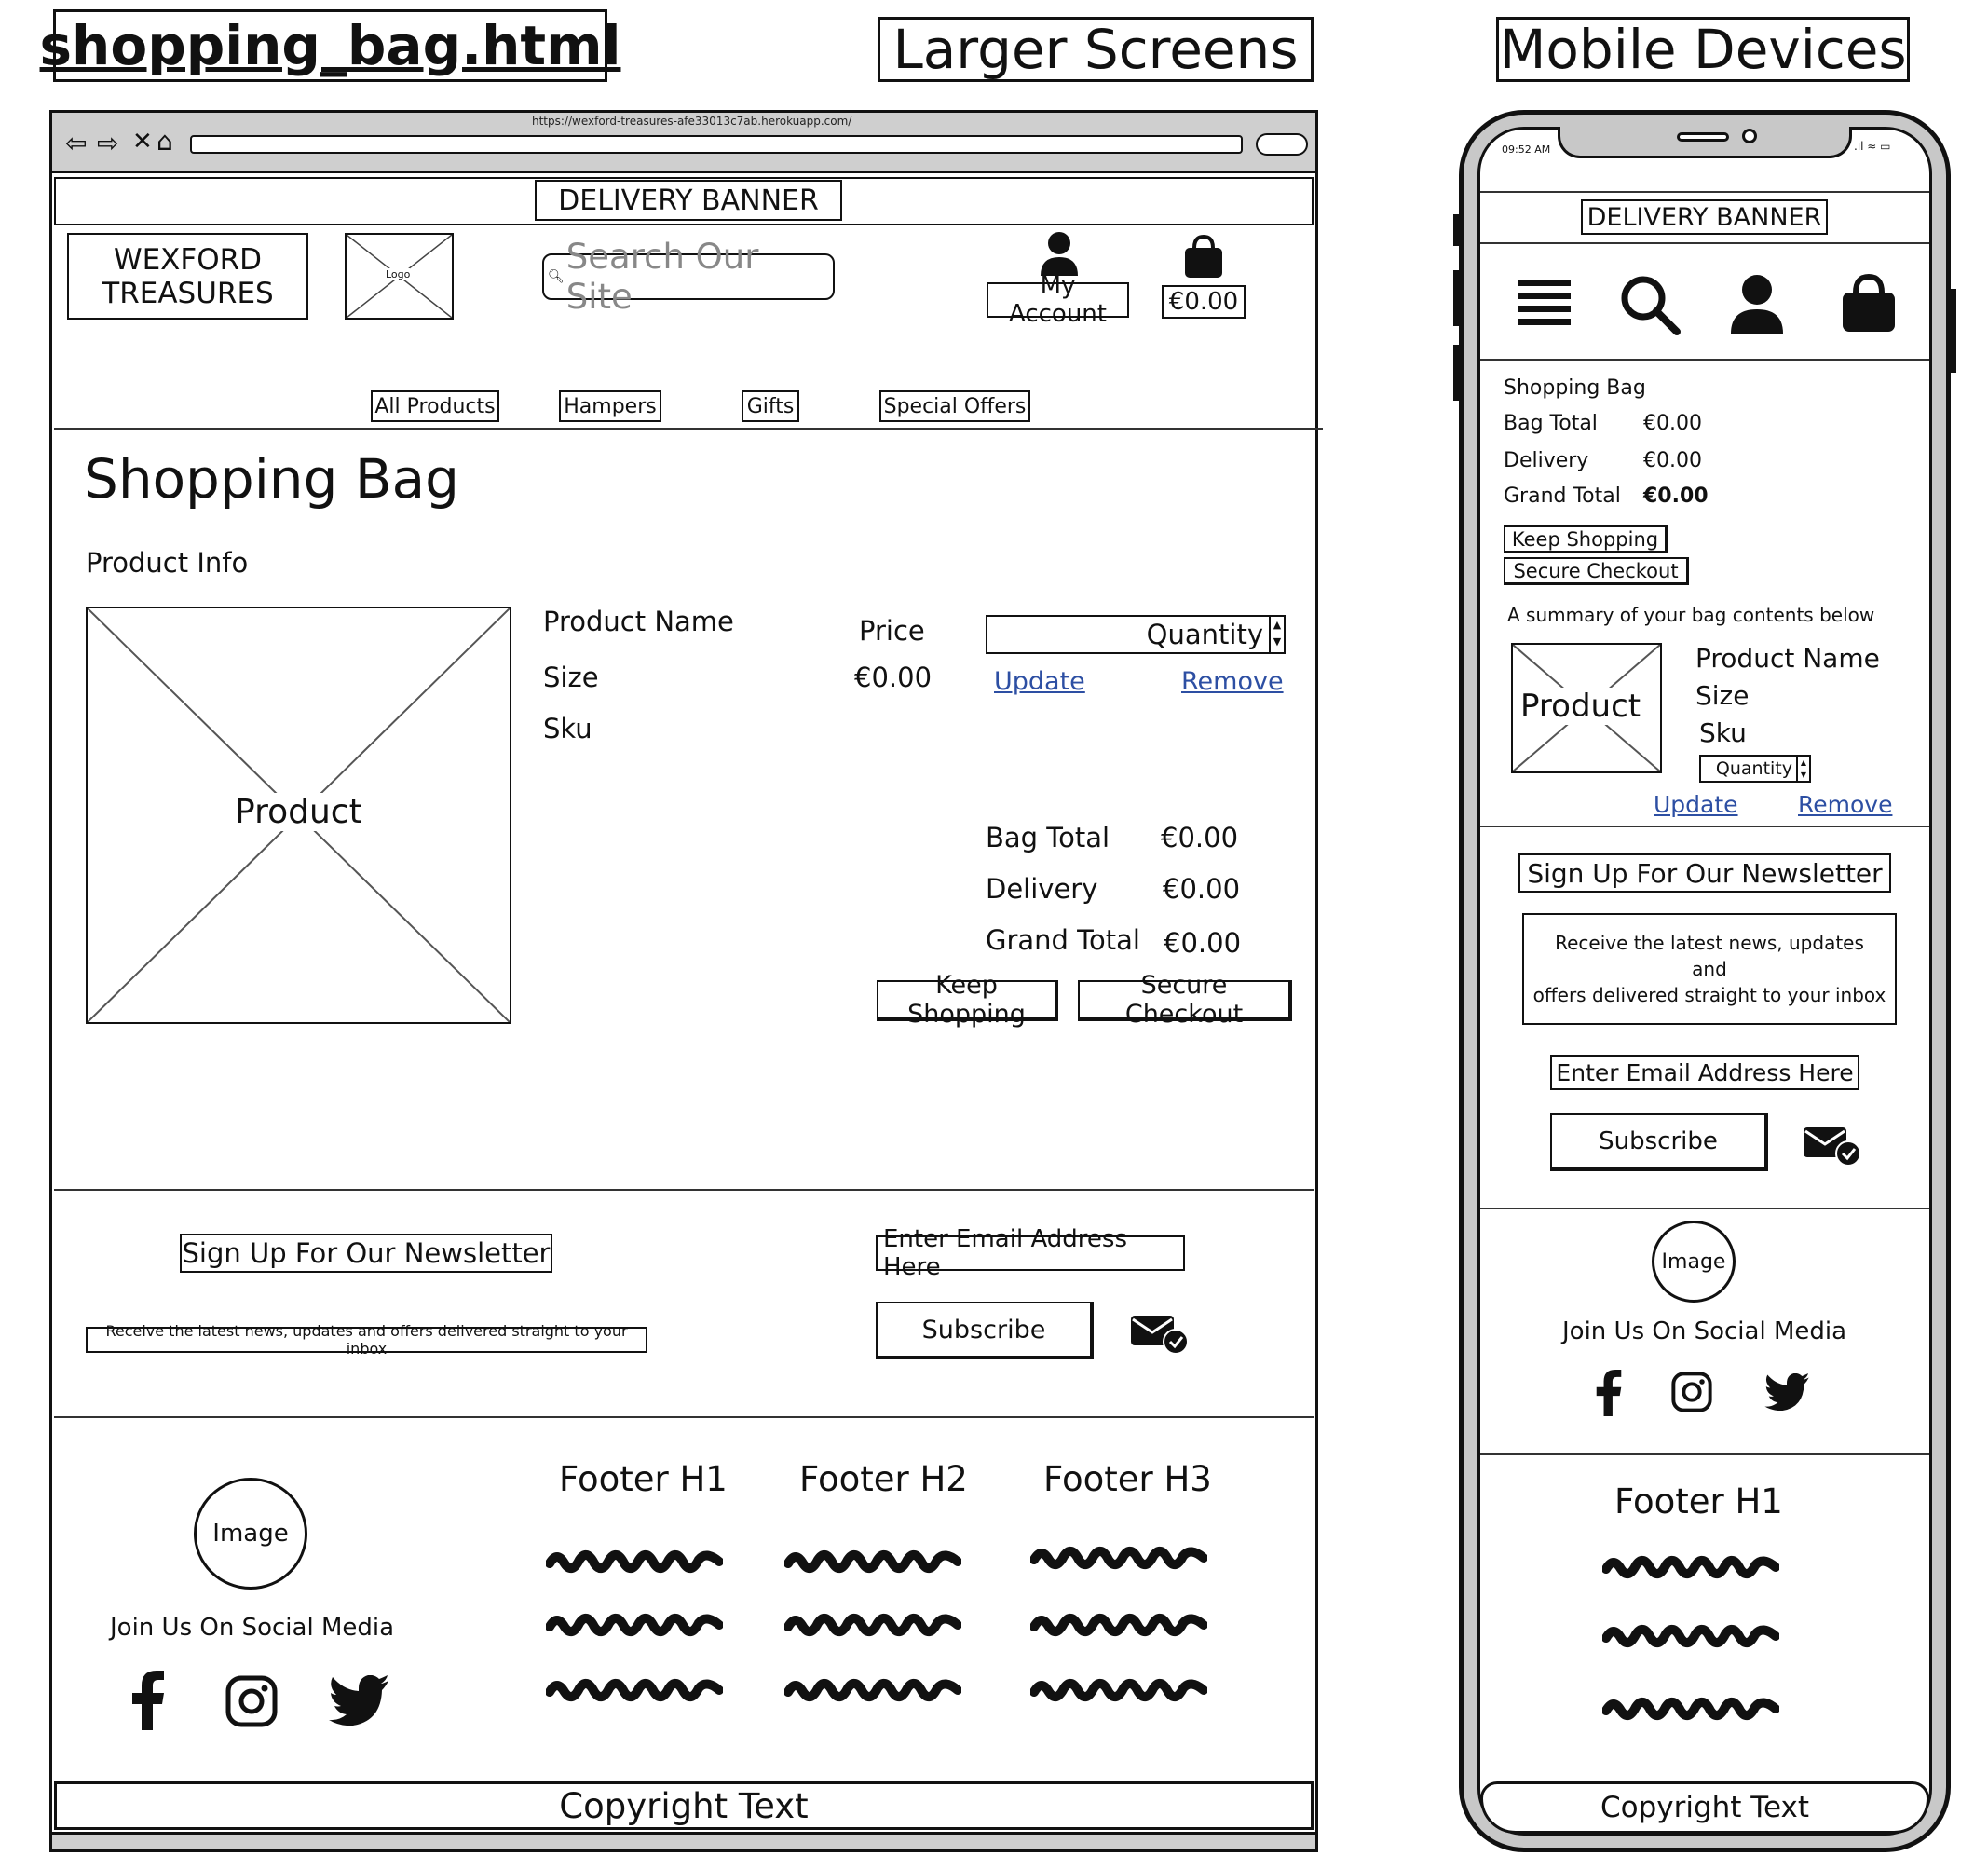  Describe the element at coordinates (251, 1534) in the screenshot. I see `footer-image-label: Image` at that location.